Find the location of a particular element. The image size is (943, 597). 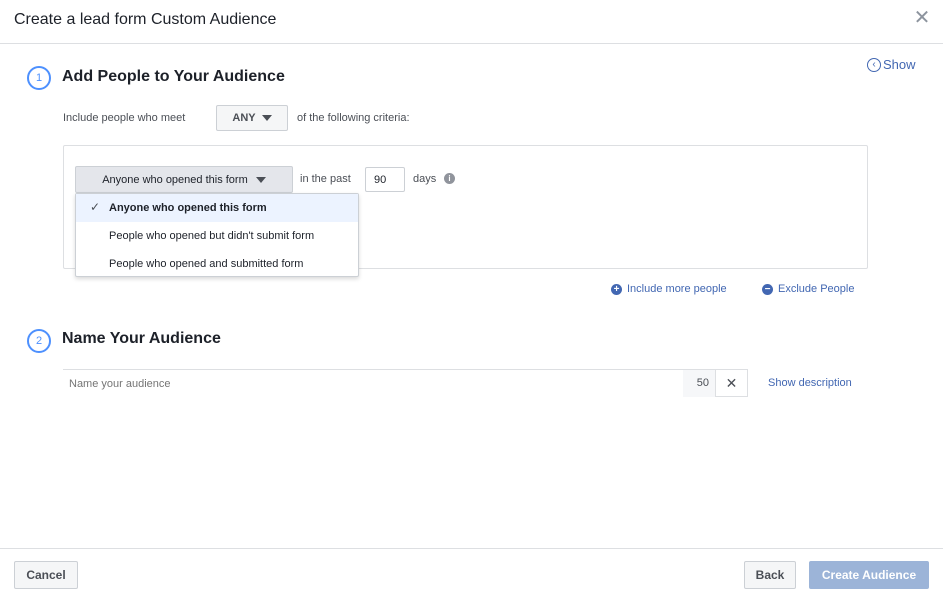

show-toggle-link: ‹ Show is located at coordinates (891, 64).